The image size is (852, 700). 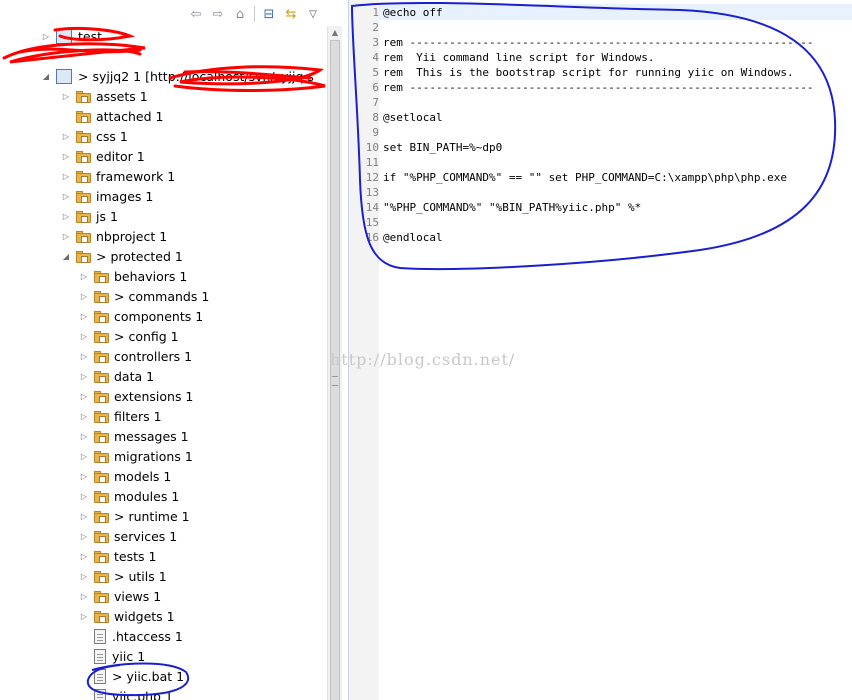 What do you see at coordinates (117, 176) in the screenshot?
I see `tree-item: ▷ framework 1` at bounding box center [117, 176].